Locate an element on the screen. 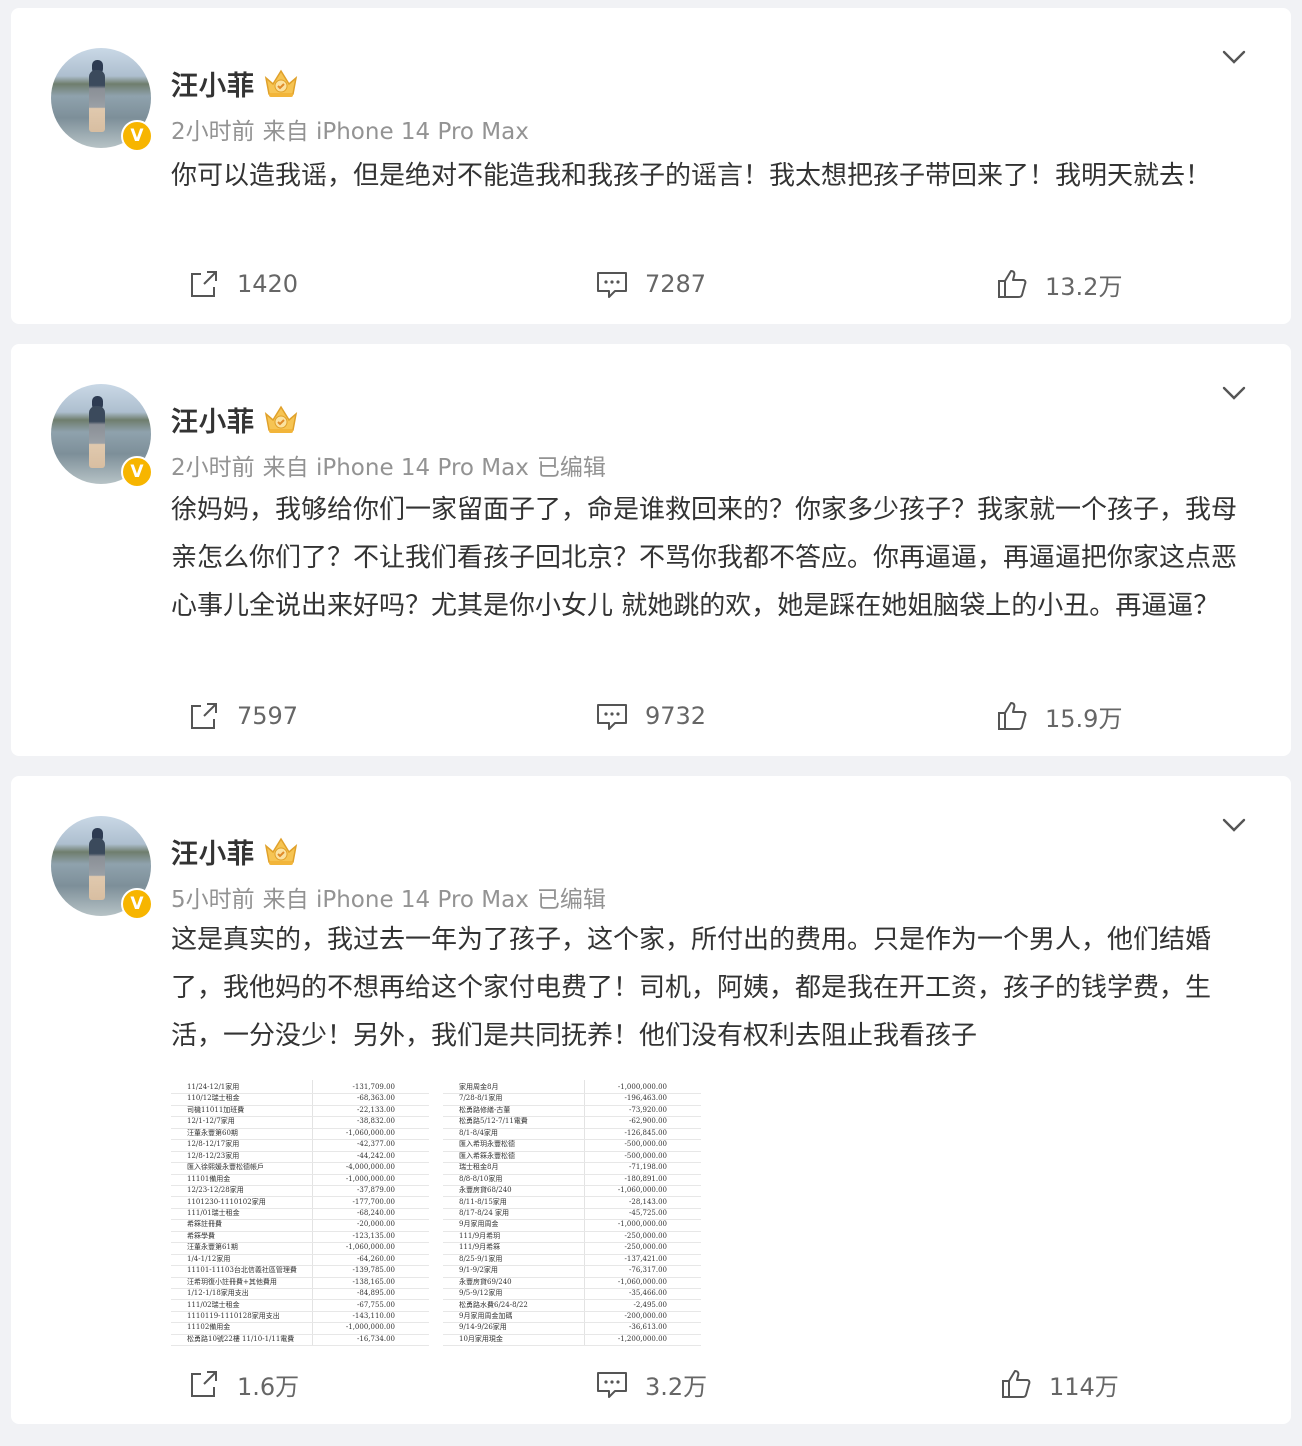 The width and height of the screenshot is (1302, 1446). sheet-row-label: 1101230-1110102家用 is located at coordinates (226, 1201).